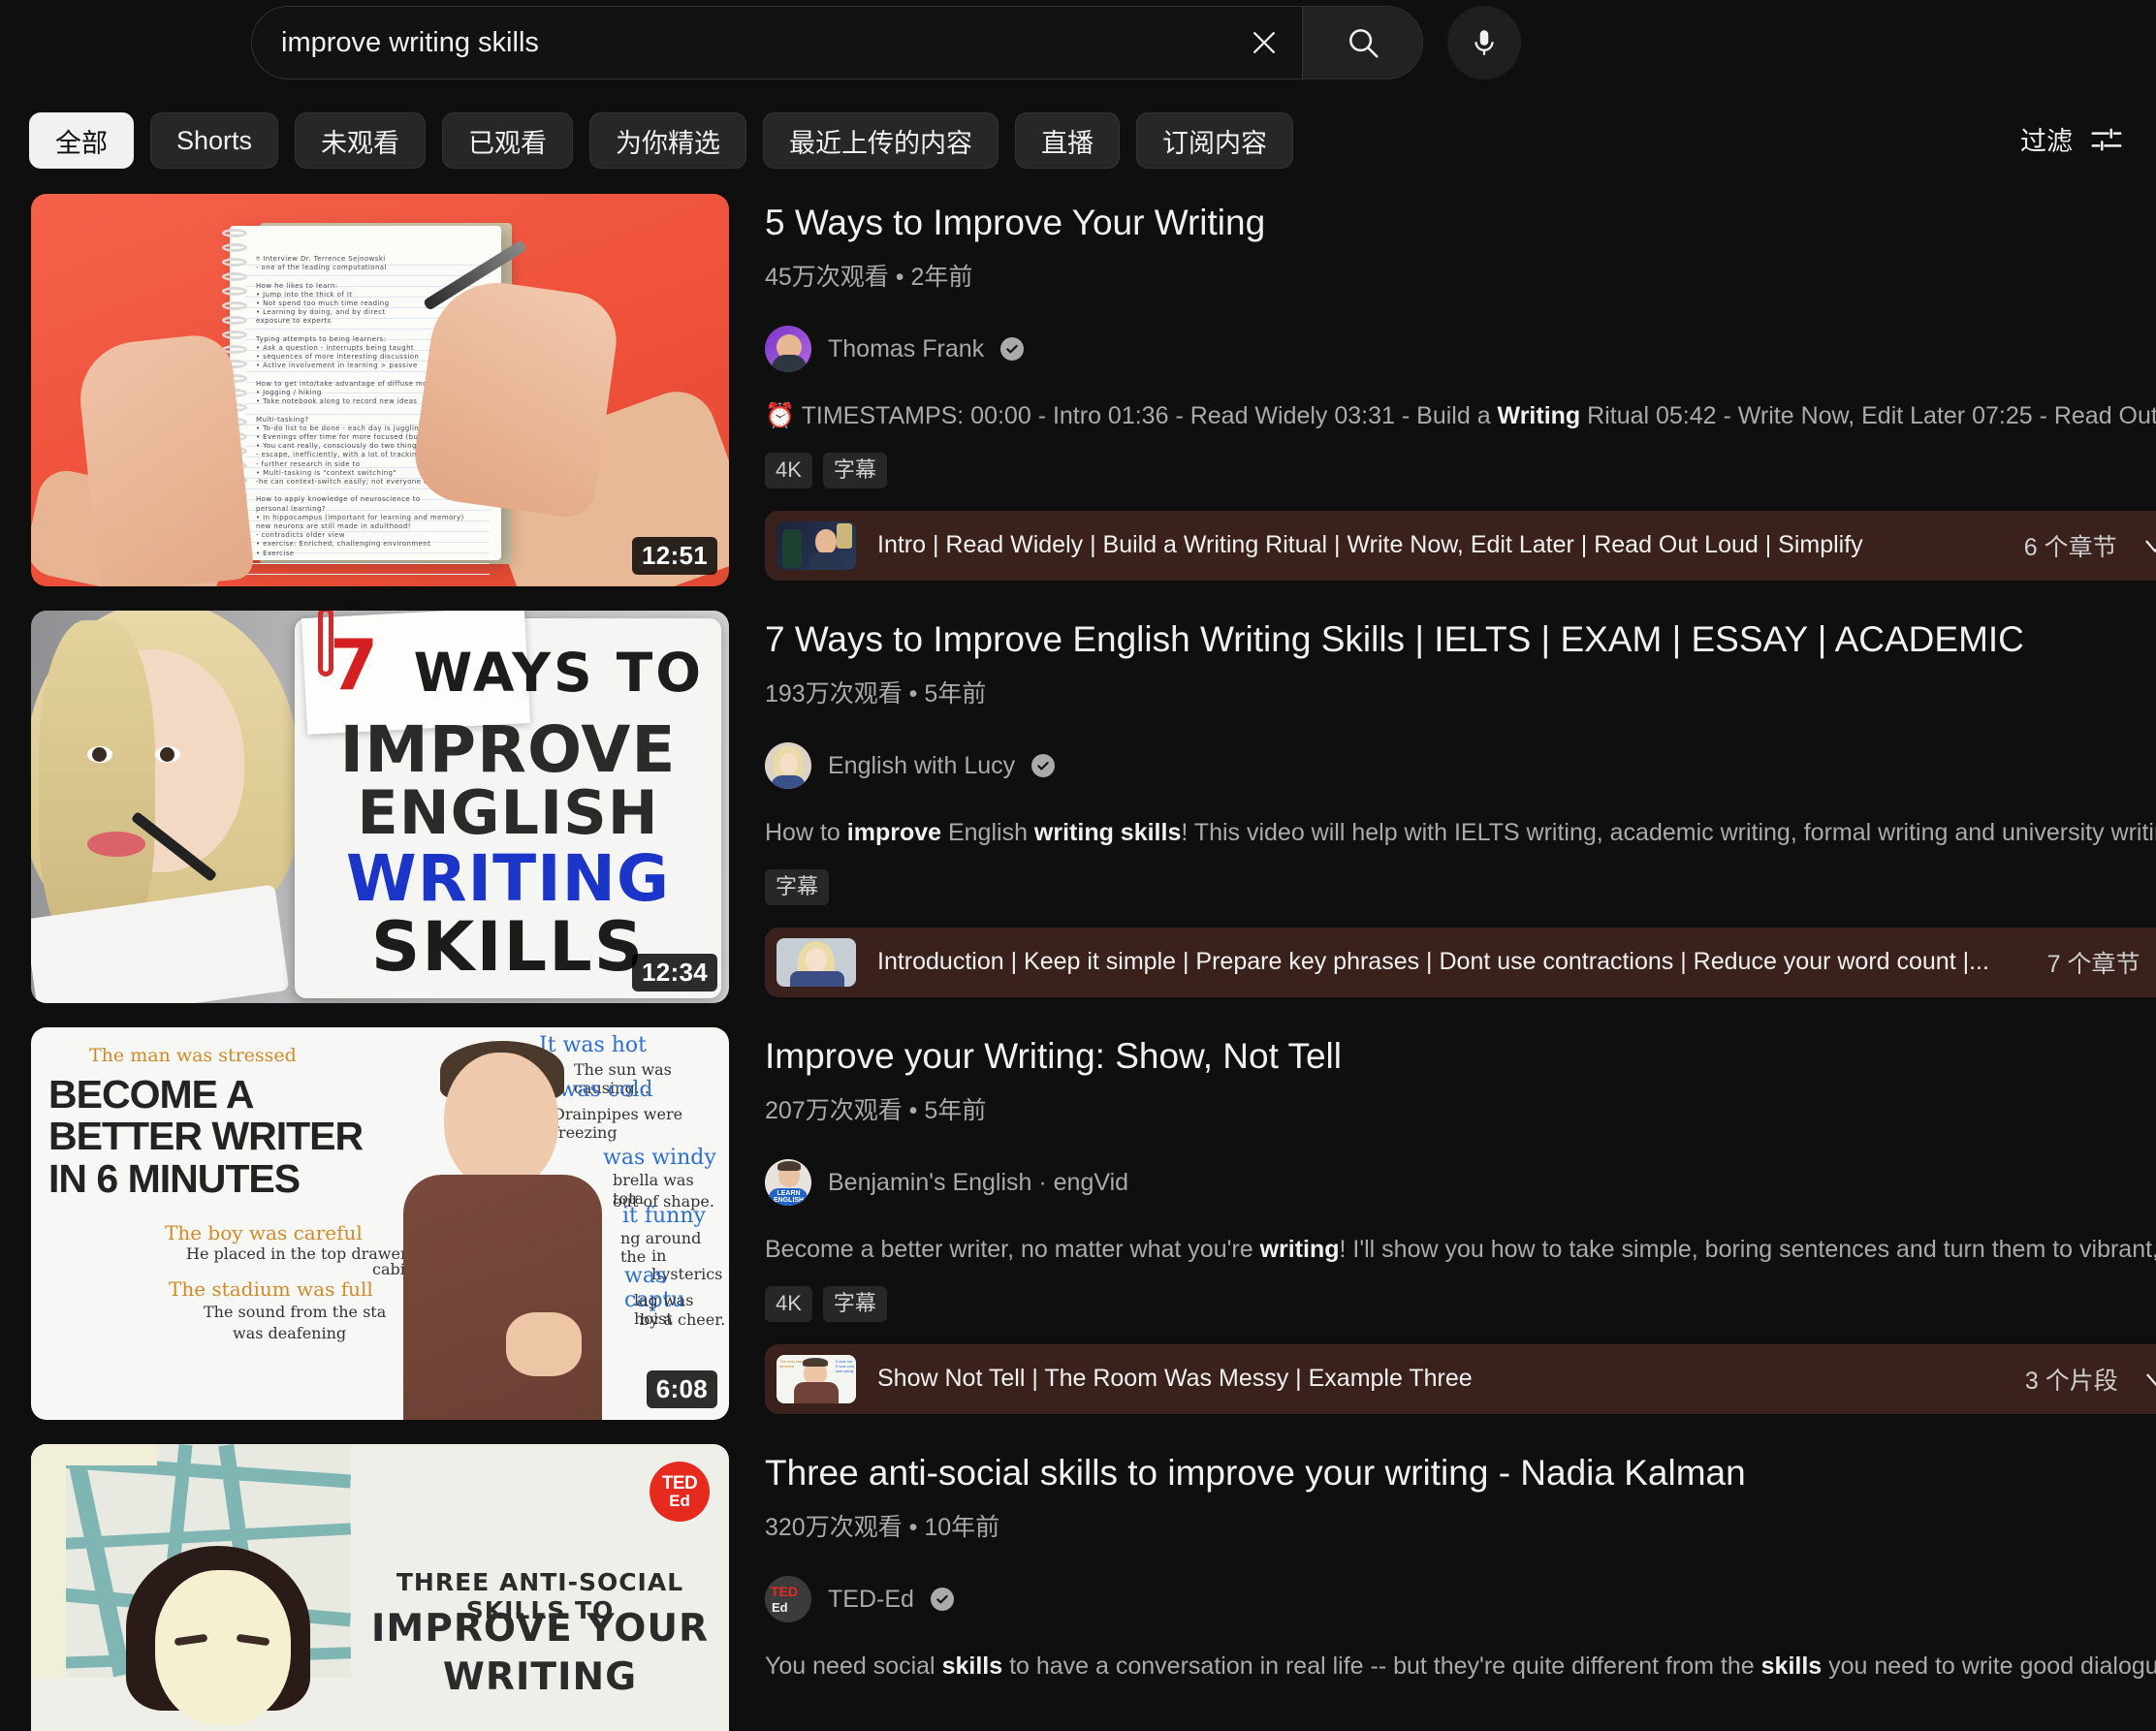 This screenshot has width=2156, height=1731. Describe the element at coordinates (921, 766) in the screenshot. I see `channel-name: English with Lucy` at that location.